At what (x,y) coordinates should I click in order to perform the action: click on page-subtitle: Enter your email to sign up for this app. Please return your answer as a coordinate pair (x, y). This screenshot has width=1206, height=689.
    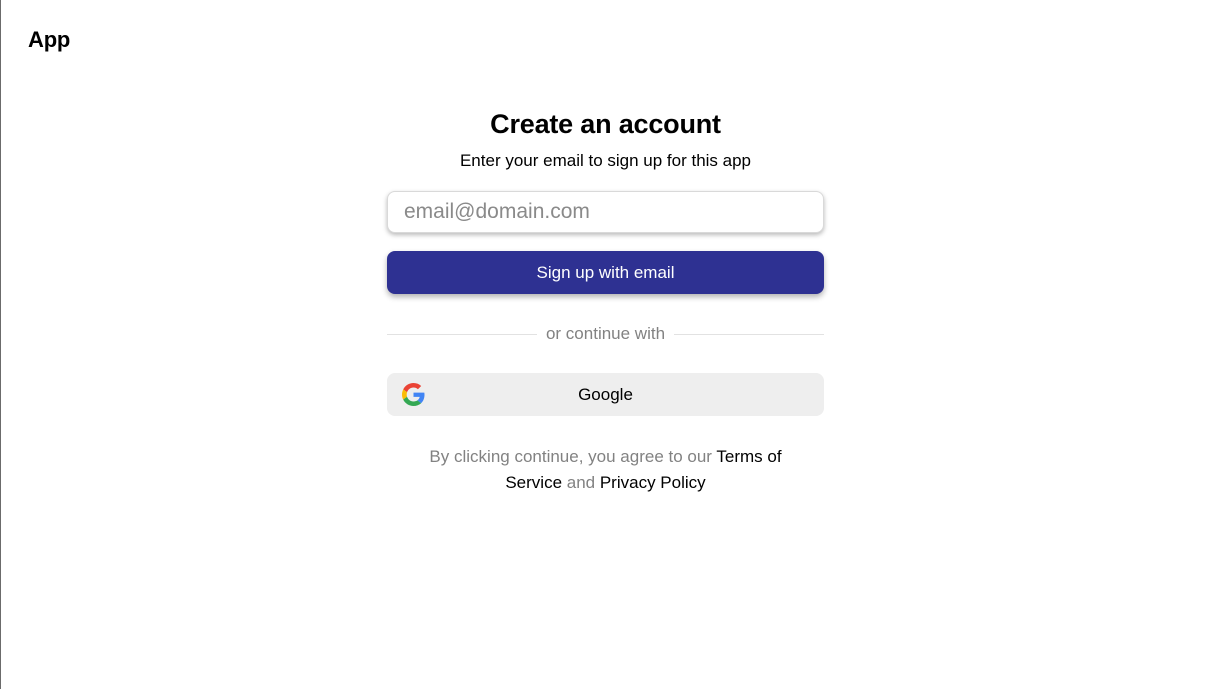
    Looking at the image, I should click on (605, 160).